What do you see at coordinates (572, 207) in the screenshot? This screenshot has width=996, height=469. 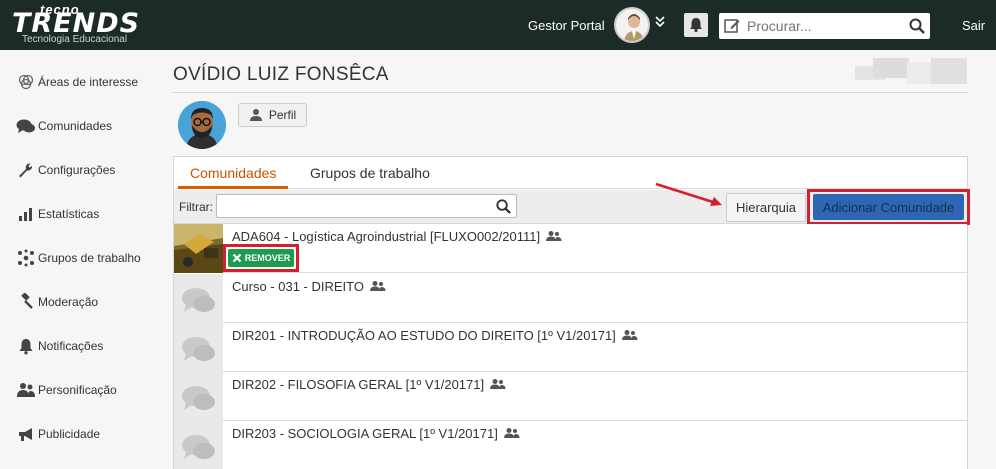 I see `filter-bar: Filtrar: Hierarquia Adicionar Comunidade` at bounding box center [572, 207].